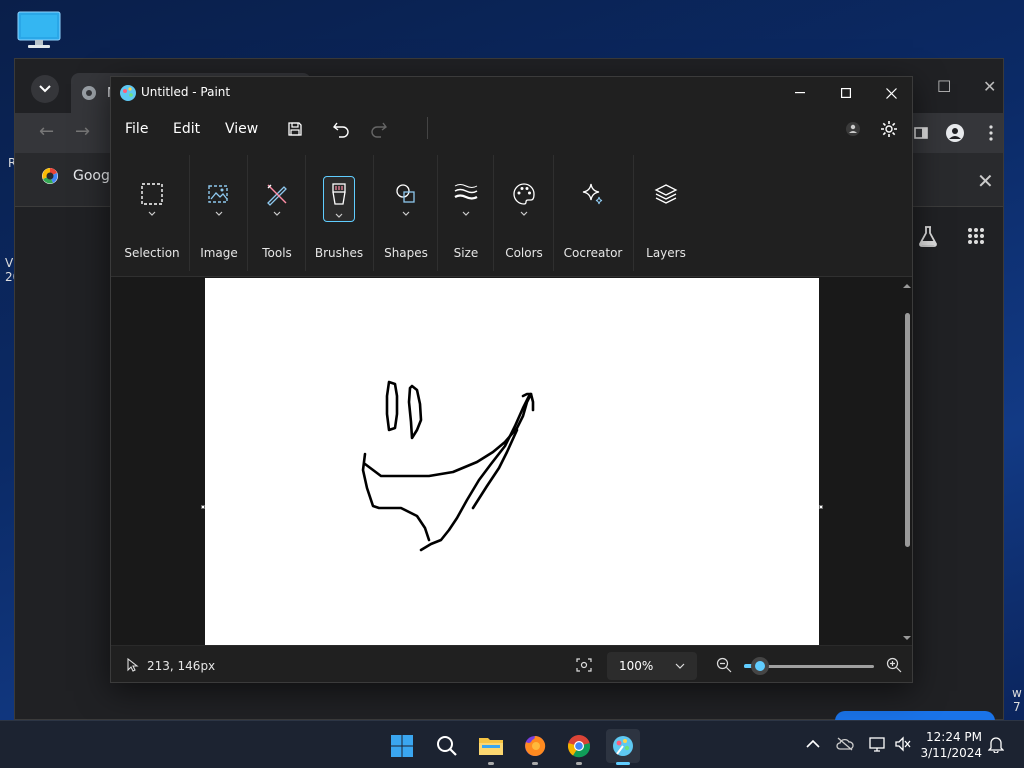 The height and width of the screenshot is (768, 1024). I want to click on google-apps-icon, so click(976, 238).